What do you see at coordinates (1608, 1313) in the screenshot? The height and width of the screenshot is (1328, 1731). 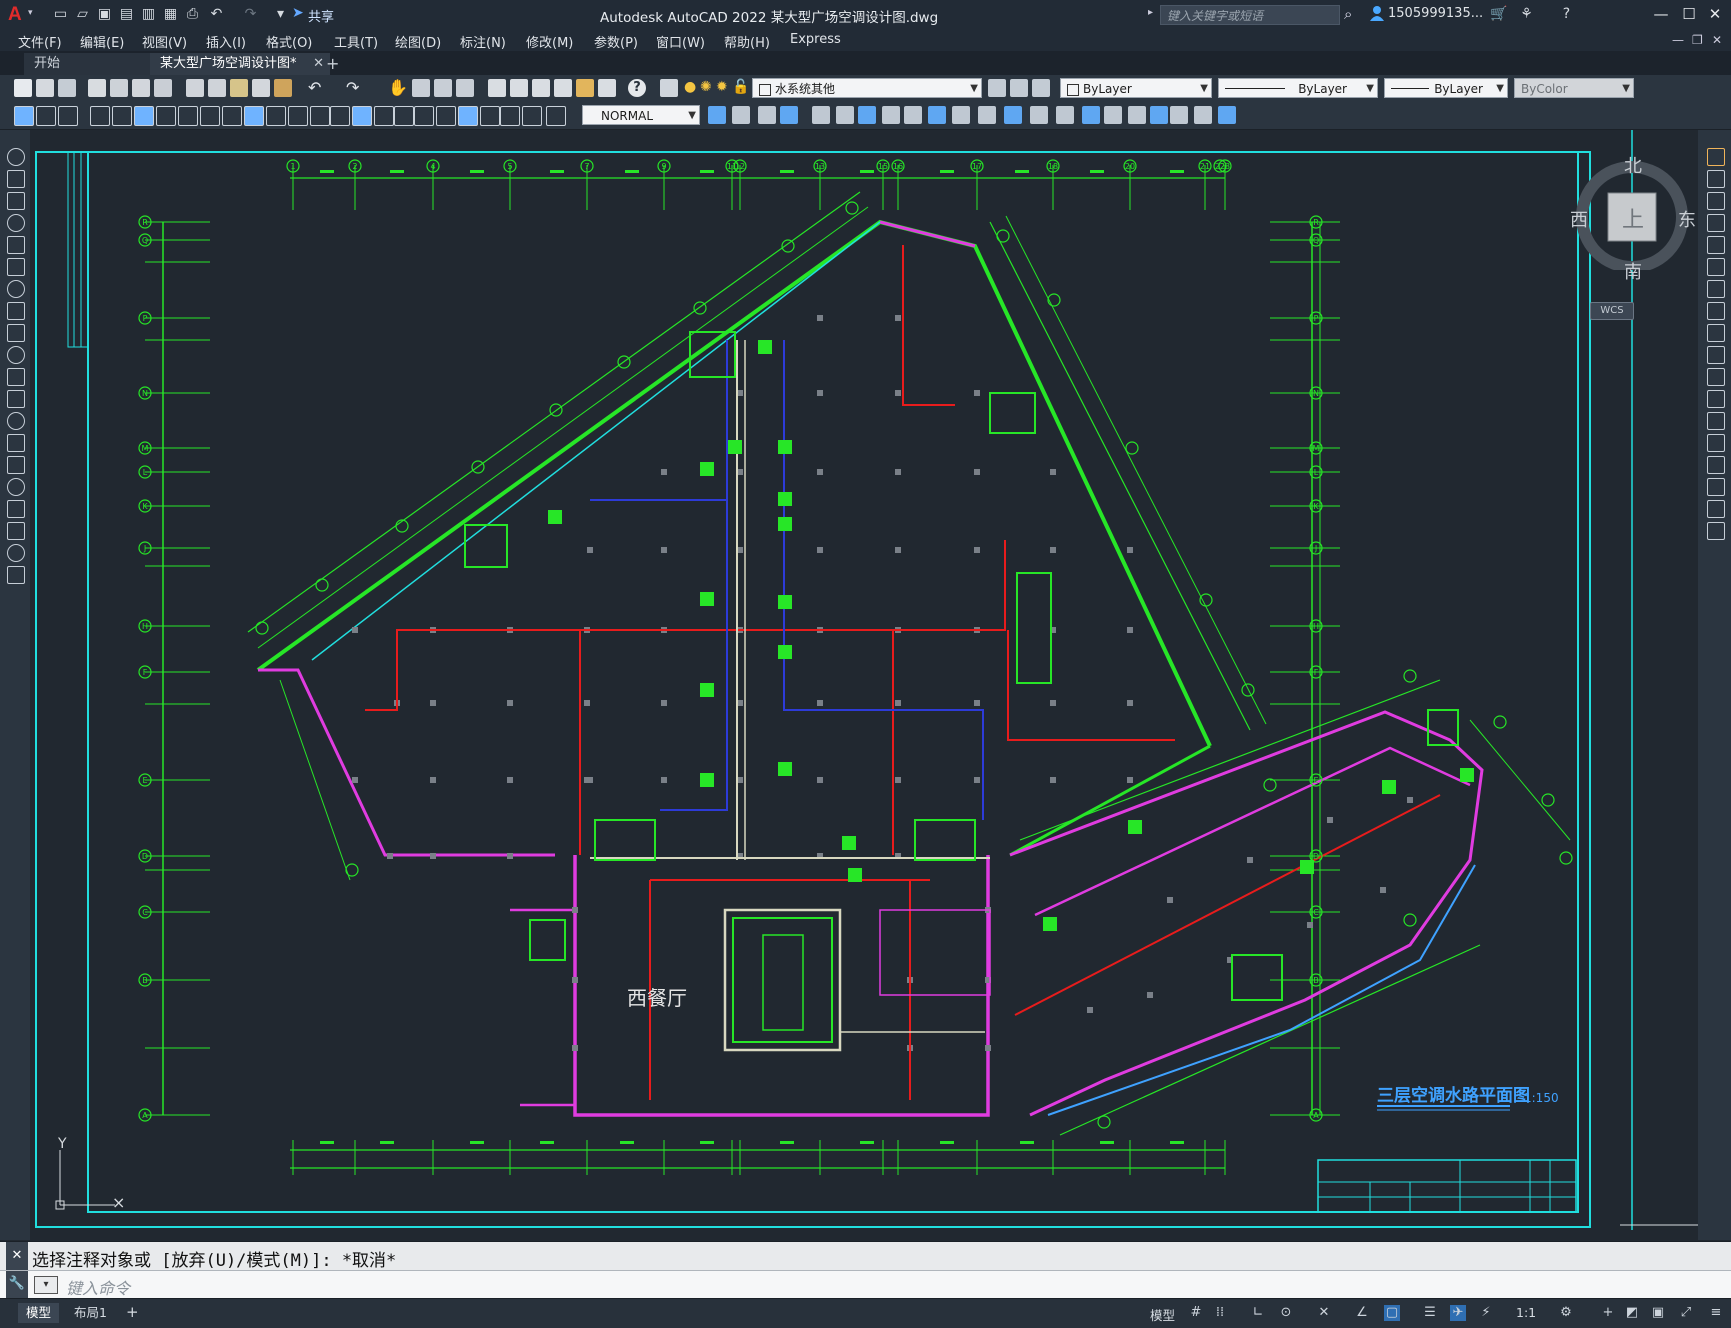 I see `plus-icon: +` at bounding box center [1608, 1313].